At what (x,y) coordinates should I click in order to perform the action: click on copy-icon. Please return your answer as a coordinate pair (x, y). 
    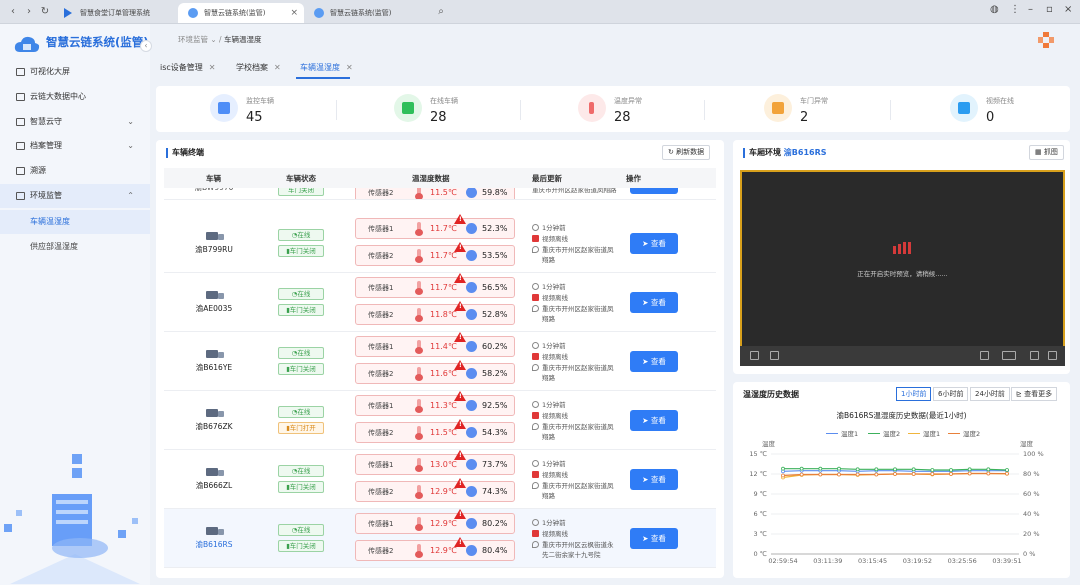
    Looking at the image, I should click on (984, 355).